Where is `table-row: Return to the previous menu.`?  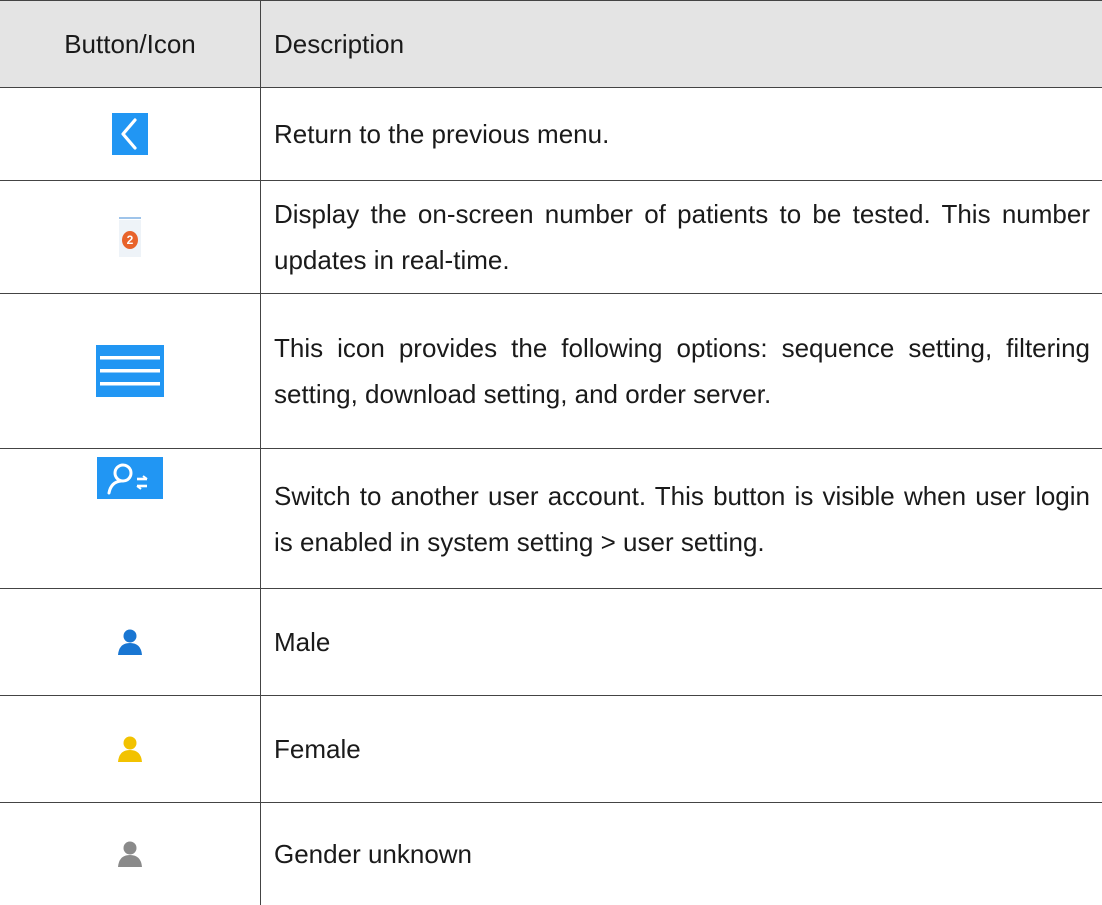 table-row: Return to the previous menu. is located at coordinates (551, 134).